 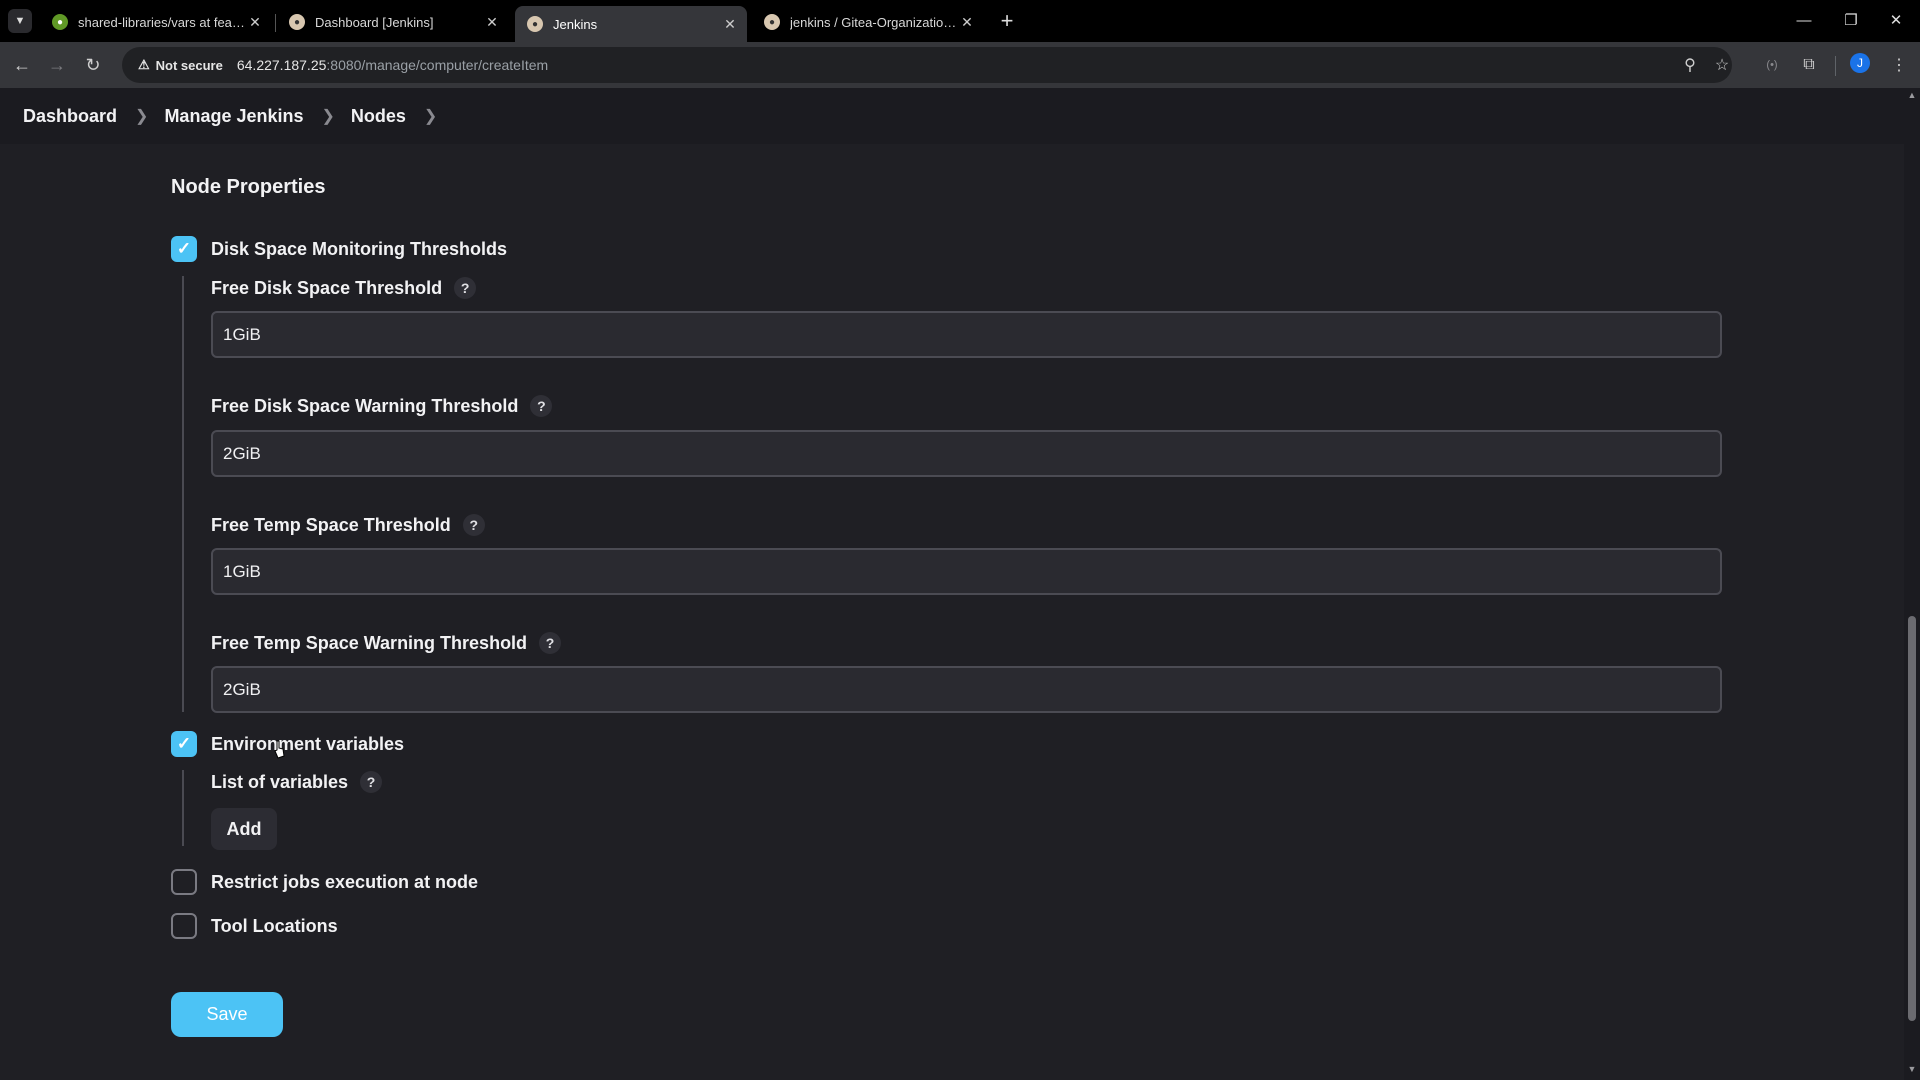 What do you see at coordinates (60, 22) in the screenshot?
I see `gitea-favicon-icon: ●` at bounding box center [60, 22].